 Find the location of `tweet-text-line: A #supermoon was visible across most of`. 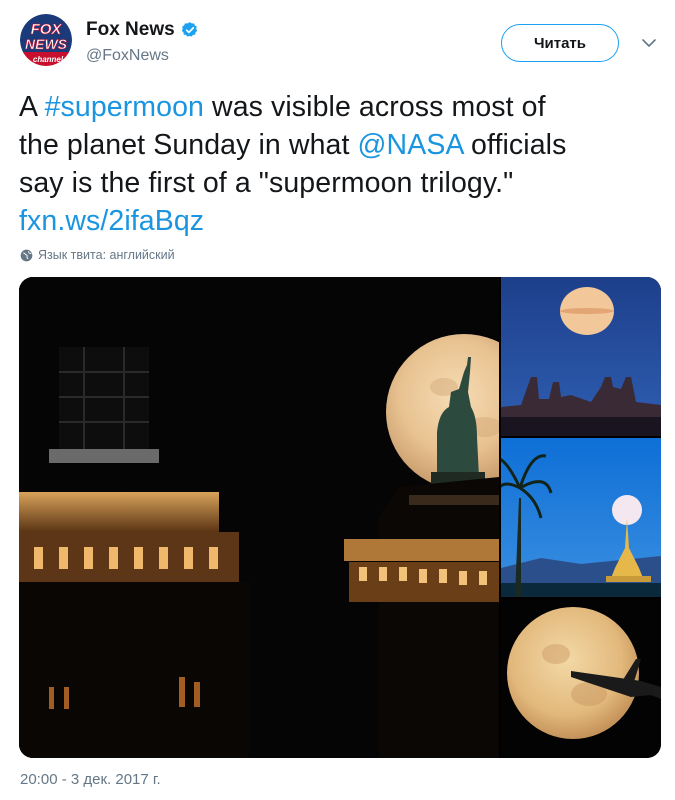

tweet-text-line: A #supermoon was visible across most of is located at coordinates (339, 107).